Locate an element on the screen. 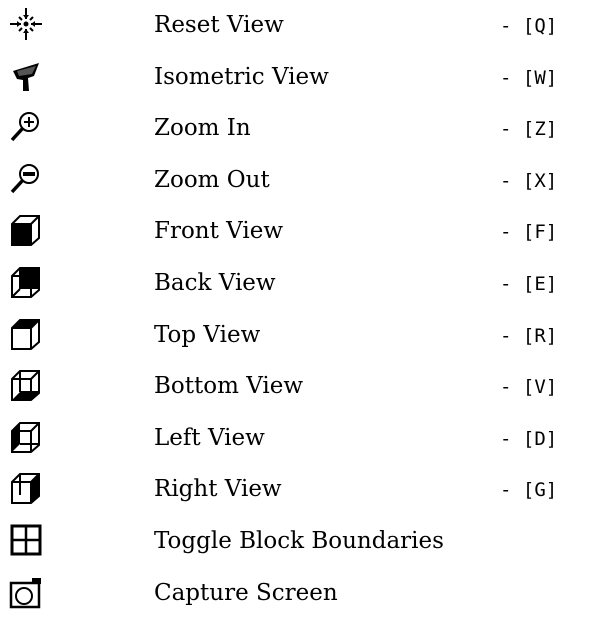 The image size is (602, 619). command-row-isometric-view: Isometric View - [W] is located at coordinates (301, 78).